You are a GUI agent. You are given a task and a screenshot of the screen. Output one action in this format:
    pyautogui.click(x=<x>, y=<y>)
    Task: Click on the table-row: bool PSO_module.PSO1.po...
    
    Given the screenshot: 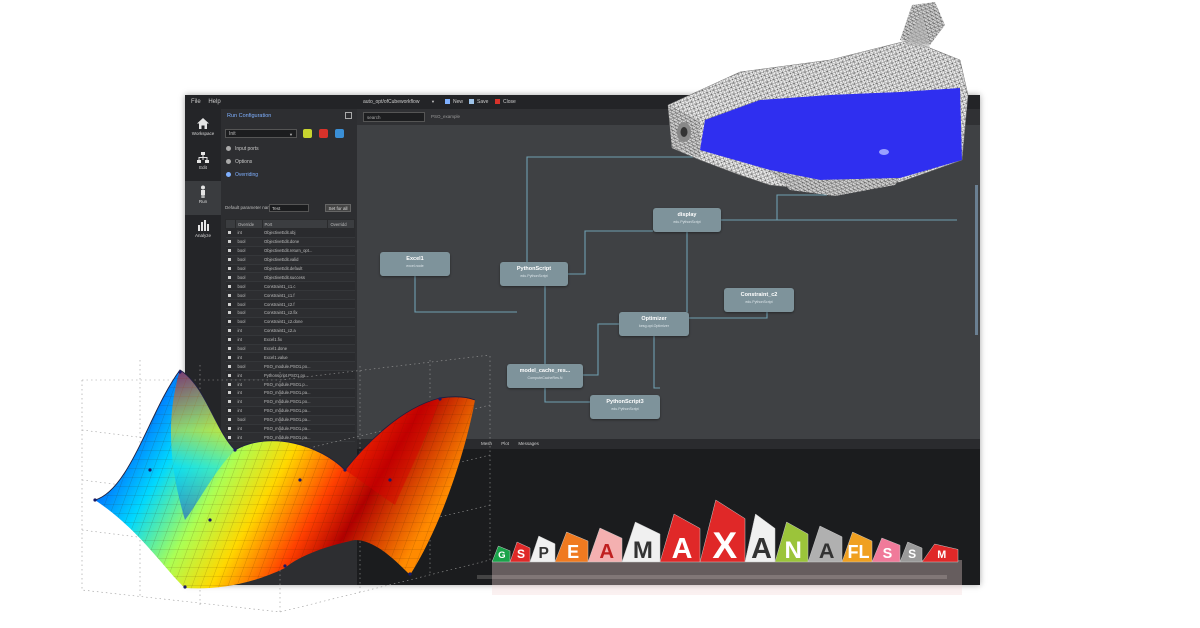 What is the action you would take?
    pyautogui.click(x=290, y=366)
    